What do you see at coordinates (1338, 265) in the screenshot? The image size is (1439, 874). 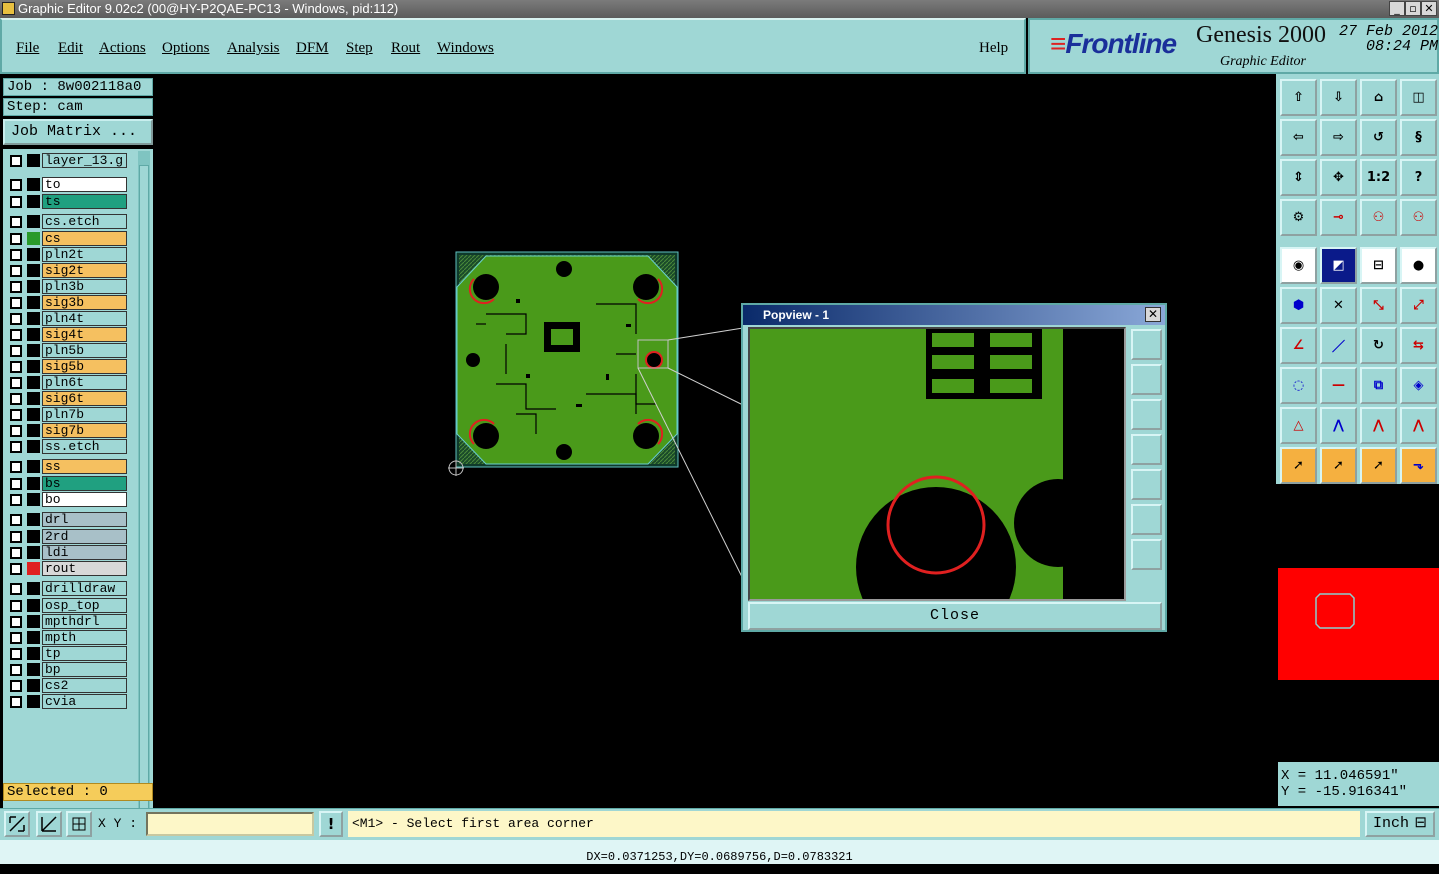 I see `color-icon: ◩` at bounding box center [1338, 265].